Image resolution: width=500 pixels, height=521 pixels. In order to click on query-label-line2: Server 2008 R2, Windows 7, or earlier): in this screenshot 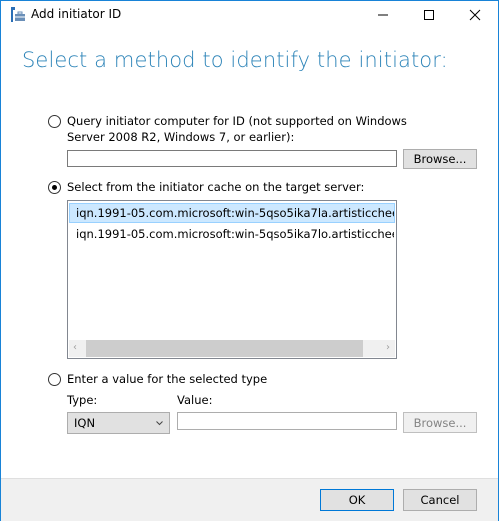, I will do `click(181, 137)`.